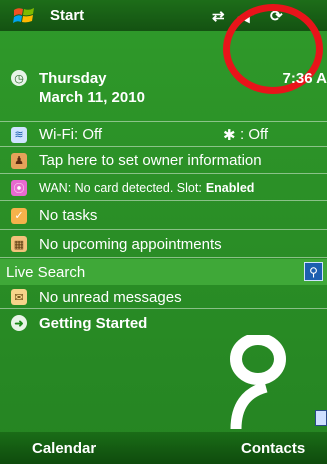 This screenshot has height=464, width=327. I want to click on start-menu-label: Start, so click(67, 15).